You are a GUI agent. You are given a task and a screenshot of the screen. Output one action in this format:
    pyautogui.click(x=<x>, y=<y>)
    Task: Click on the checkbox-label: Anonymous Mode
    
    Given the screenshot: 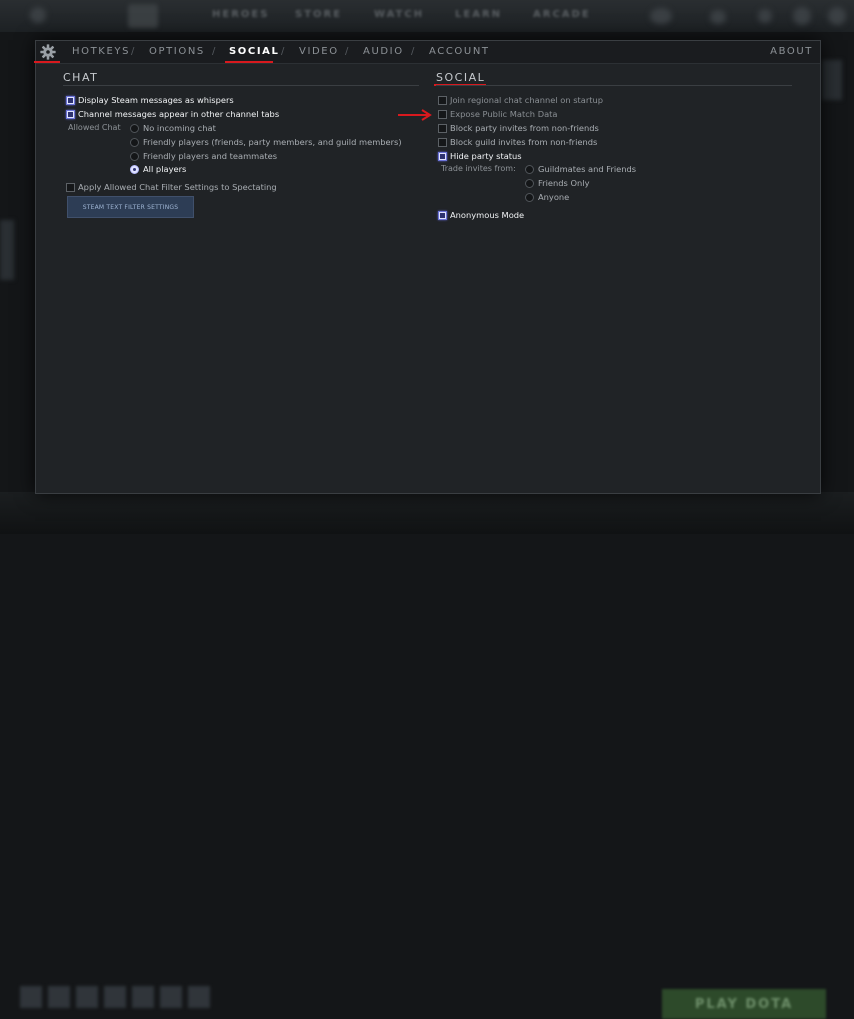 What is the action you would take?
    pyautogui.click(x=487, y=215)
    